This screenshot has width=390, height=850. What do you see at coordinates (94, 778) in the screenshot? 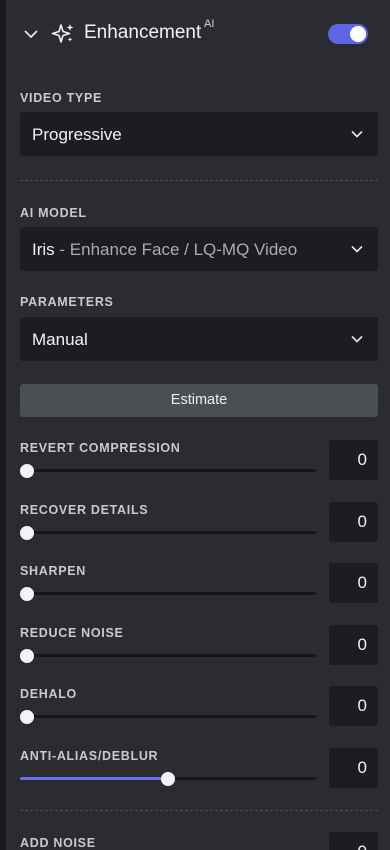
I see `anti-alias-deblur-slider-fill` at bounding box center [94, 778].